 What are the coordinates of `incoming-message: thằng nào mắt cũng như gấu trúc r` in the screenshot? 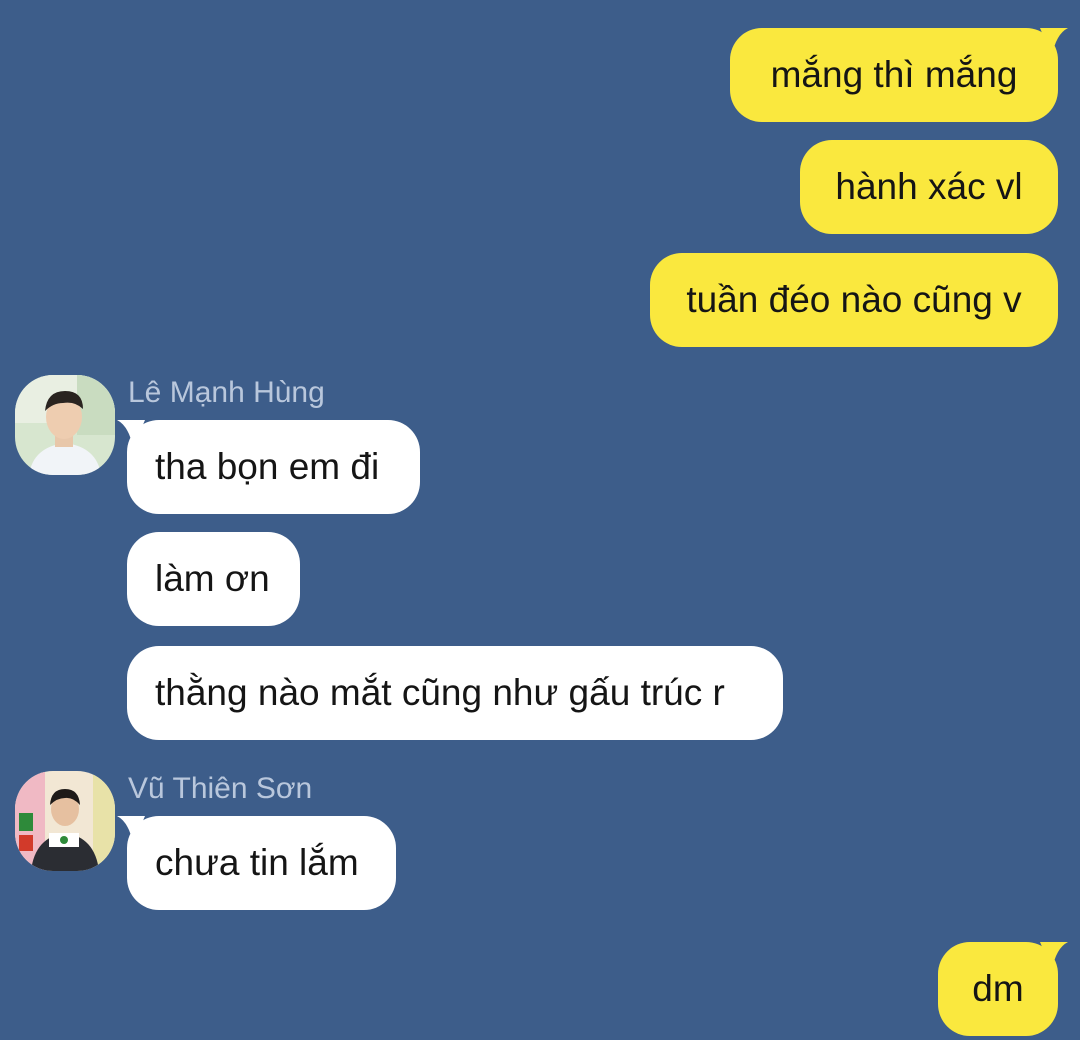 It's located at (455, 693).